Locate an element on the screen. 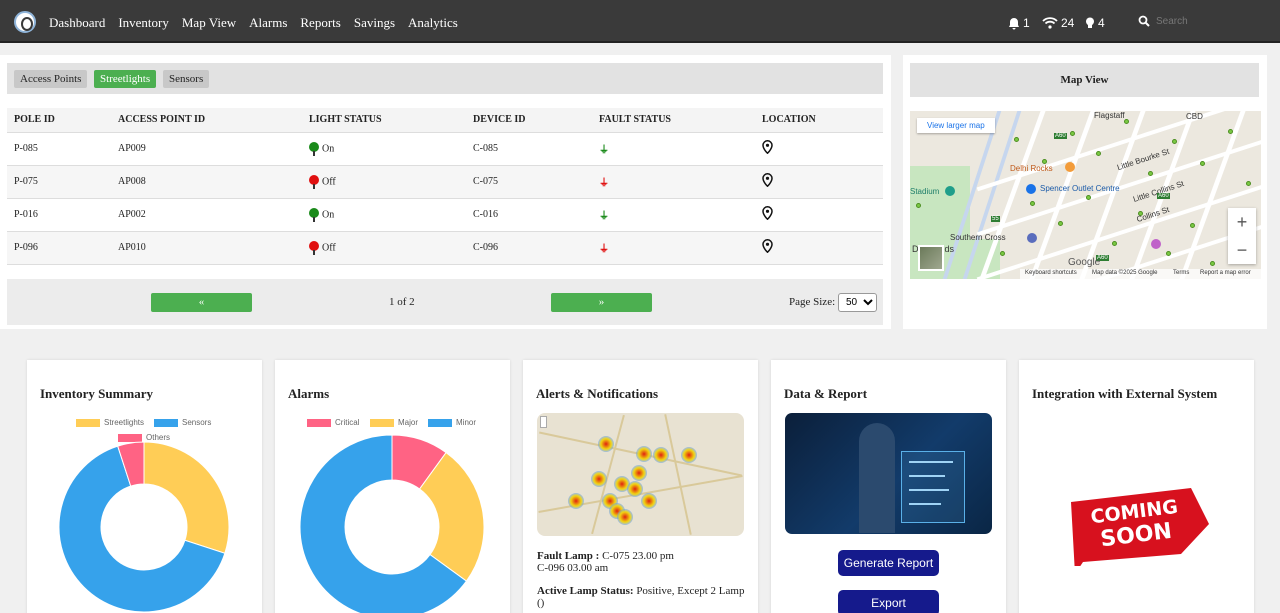 The width and height of the screenshot is (1280, 613). map-label-stadium: Stadium is located at coordinates (925, 191).